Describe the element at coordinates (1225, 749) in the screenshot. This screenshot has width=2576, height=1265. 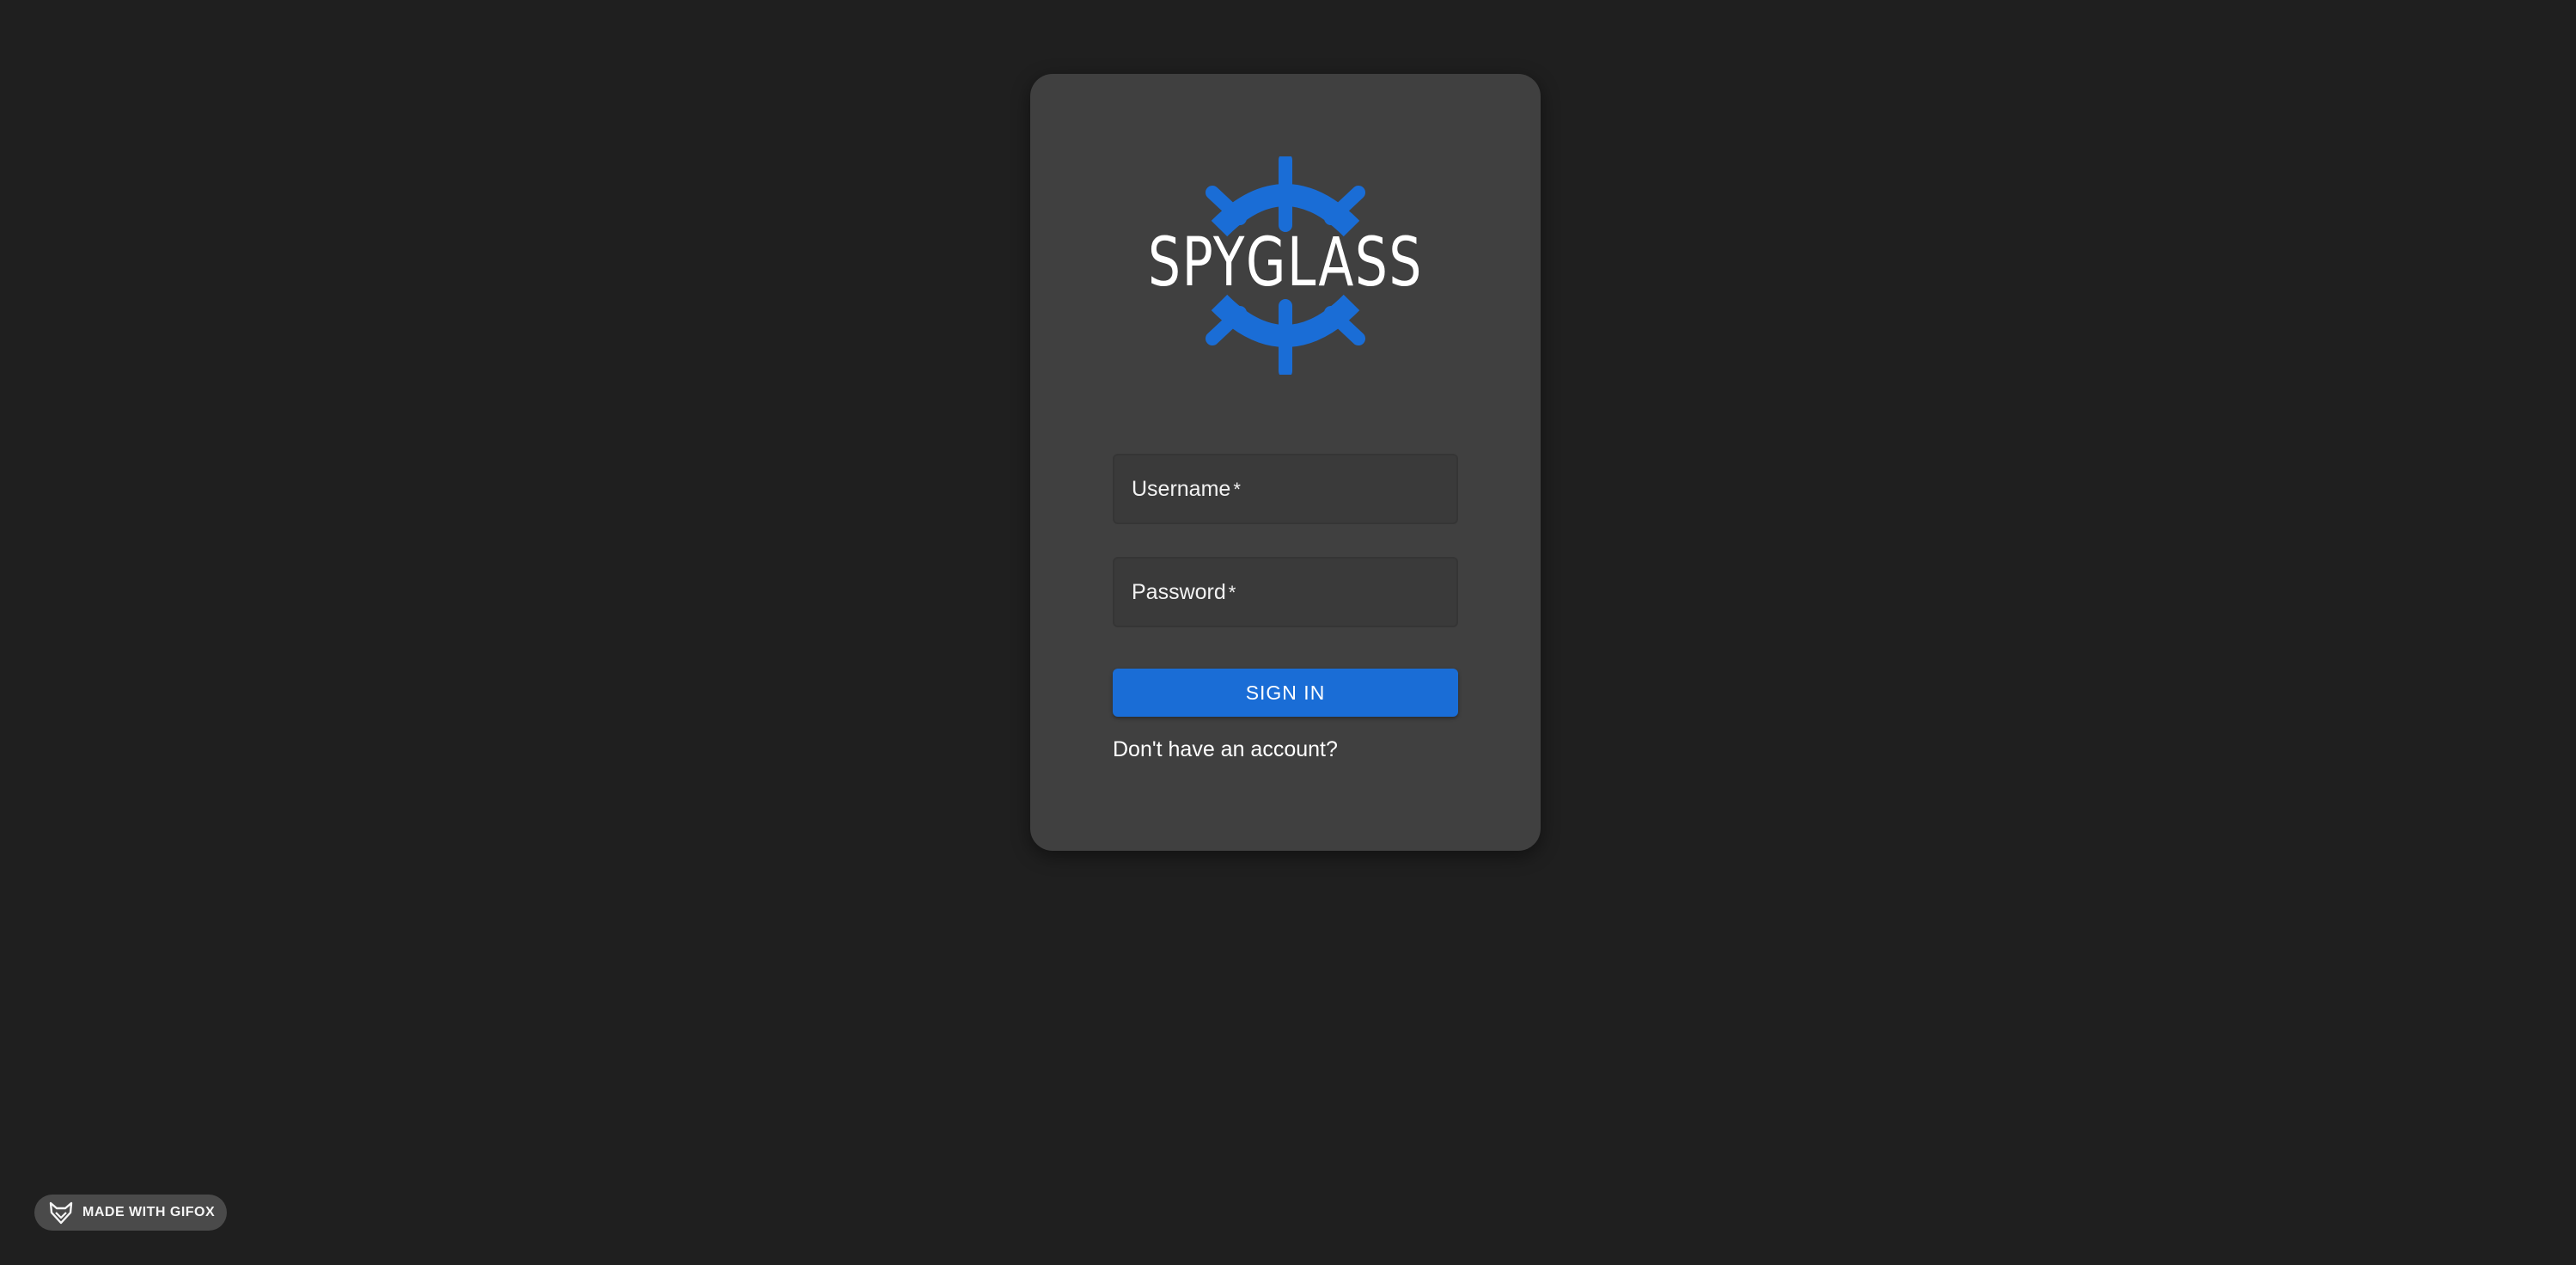
I see `signup-link: Don't have an account?` at that location.